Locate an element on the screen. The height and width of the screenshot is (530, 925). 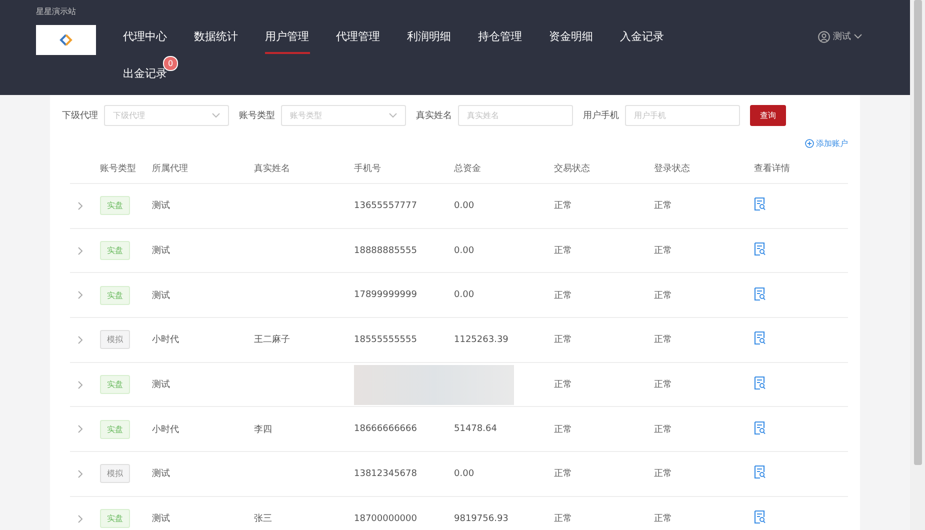
table-cell: 18700000000 is located at coordinates (385, 519).